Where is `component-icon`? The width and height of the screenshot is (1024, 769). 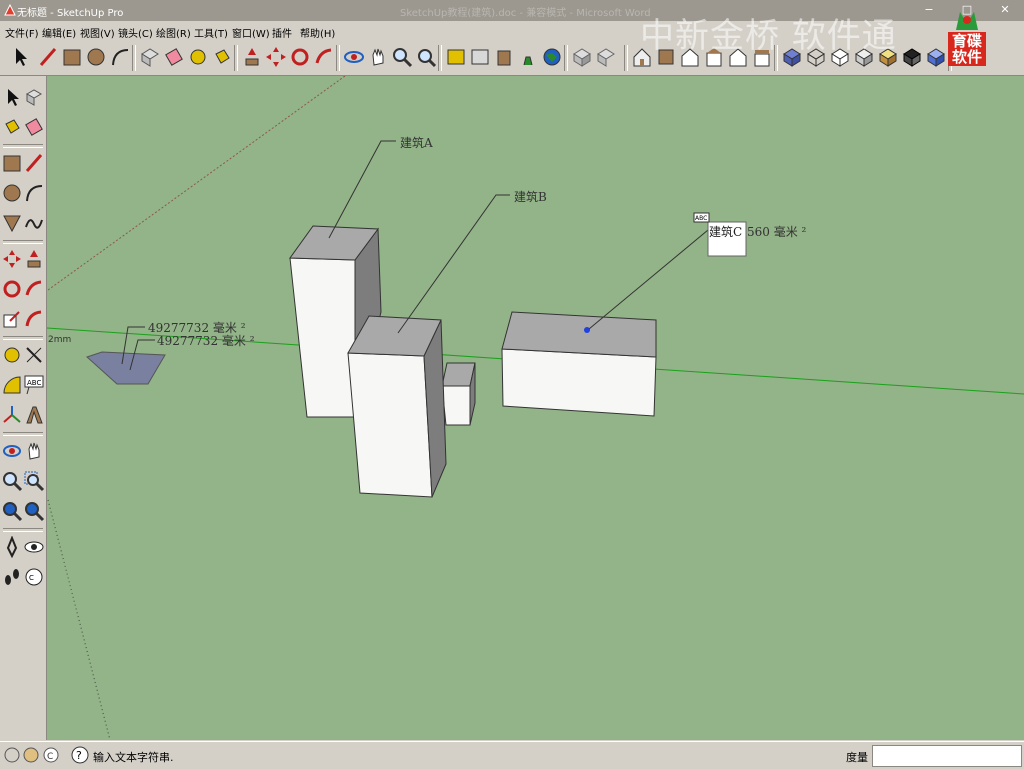 component-icon is located at coordinates (150, 57).